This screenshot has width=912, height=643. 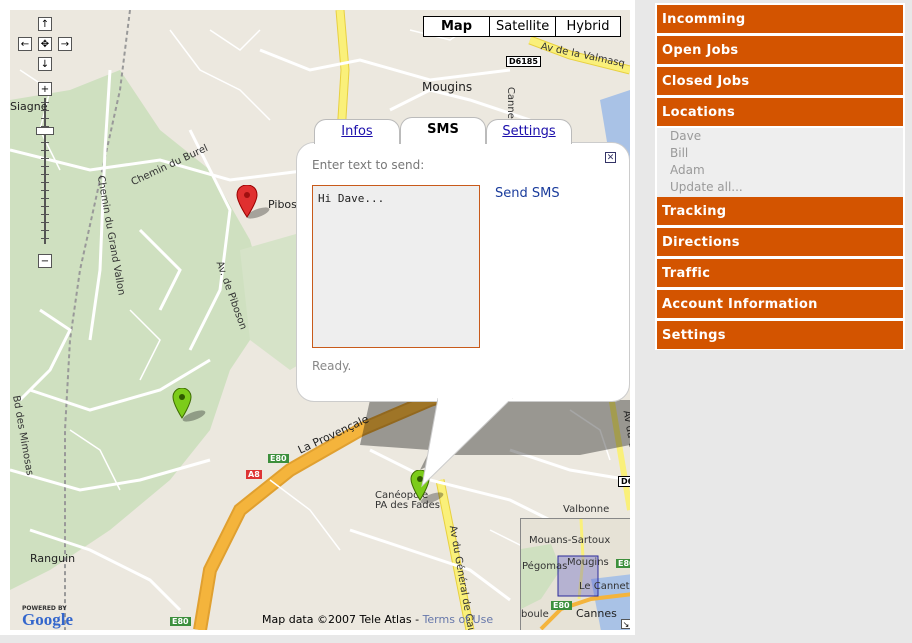 I want to click on sidebar-item-closed-jobs: Closed Jobs, so click(x=780, y=81).